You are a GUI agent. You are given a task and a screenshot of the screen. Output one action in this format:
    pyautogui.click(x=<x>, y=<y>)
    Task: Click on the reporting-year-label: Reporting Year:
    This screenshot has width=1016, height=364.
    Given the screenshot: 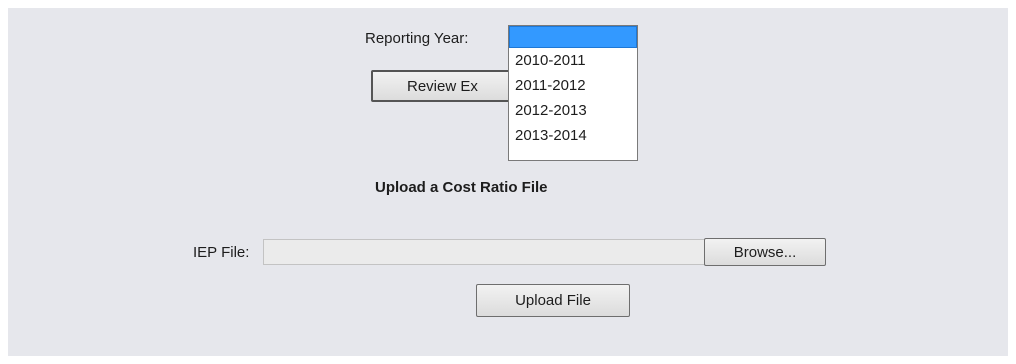 What is the action you would take?
    pyautogui.click(x=417, y=38)
    